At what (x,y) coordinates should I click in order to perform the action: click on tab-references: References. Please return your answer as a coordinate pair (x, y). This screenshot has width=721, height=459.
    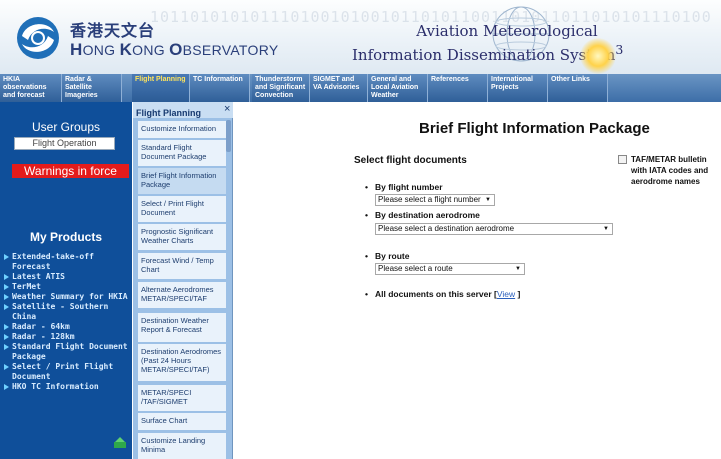
    Looking at the image, I should click on (458, 88).